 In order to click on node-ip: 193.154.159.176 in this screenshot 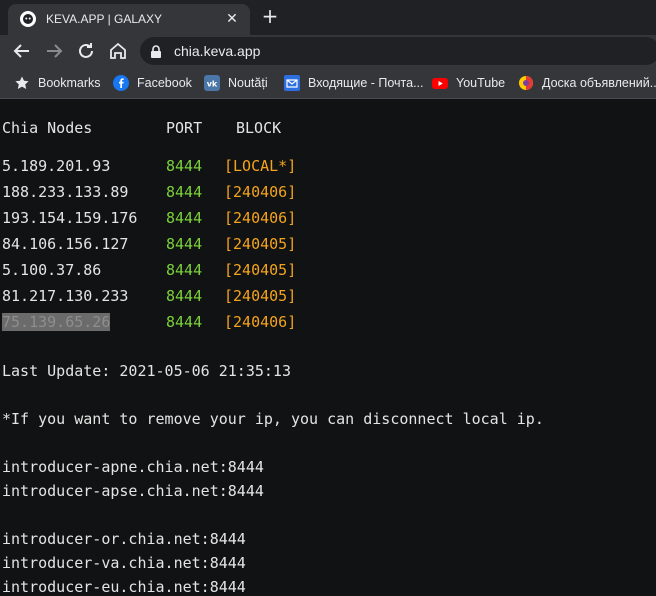, I will do `click(70, 218)`.